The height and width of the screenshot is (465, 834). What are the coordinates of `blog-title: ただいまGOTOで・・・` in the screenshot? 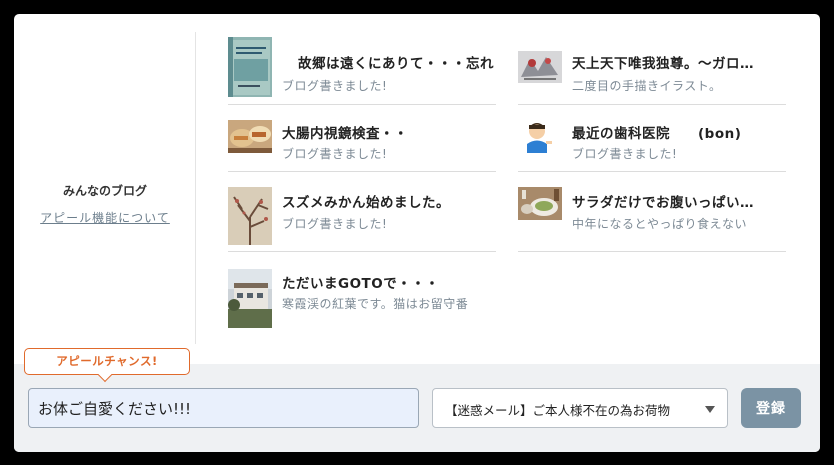 It's located at (361, 284).